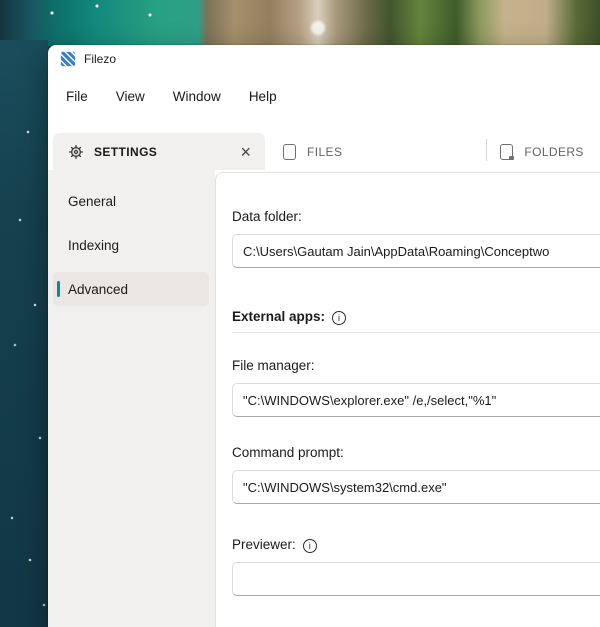  Describe the element at coordinates (100, 59) in the screenshot. I see `window-title: Filezo` at that location.